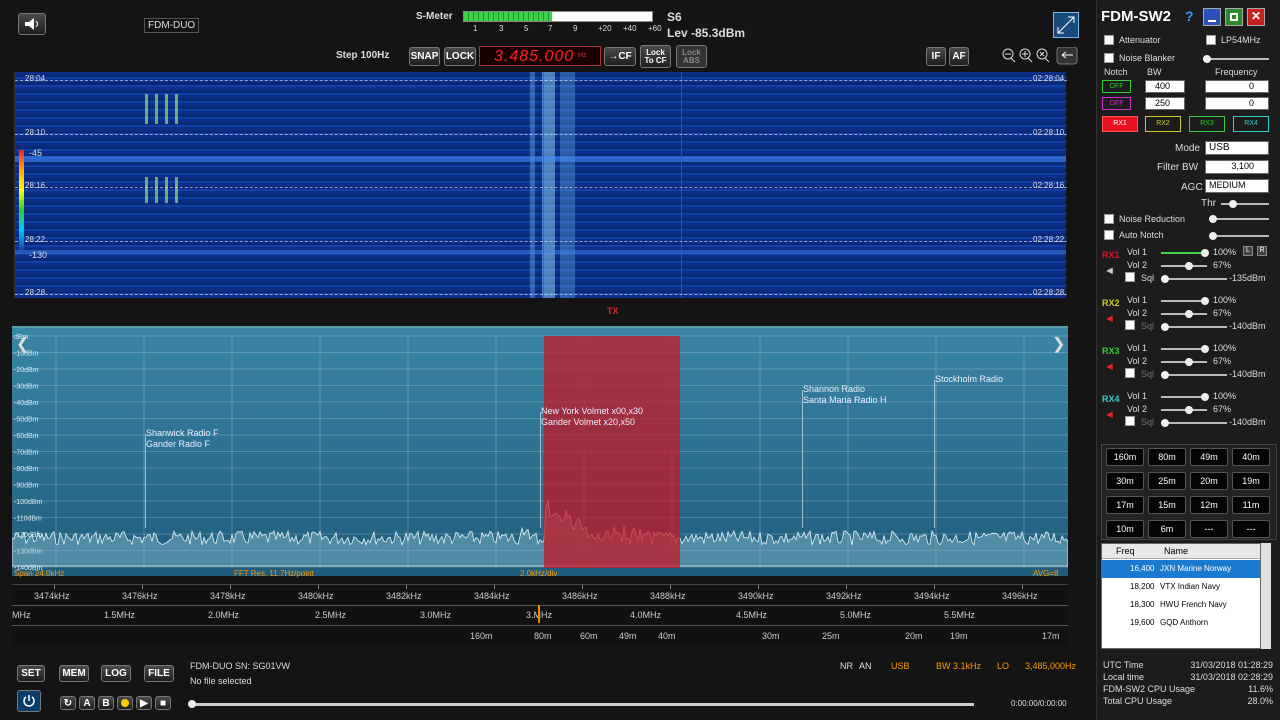  What do you see at coordinates (106, 703) in the screenshot?
I see `play-b-button: B` at bounding box center [106, 703].